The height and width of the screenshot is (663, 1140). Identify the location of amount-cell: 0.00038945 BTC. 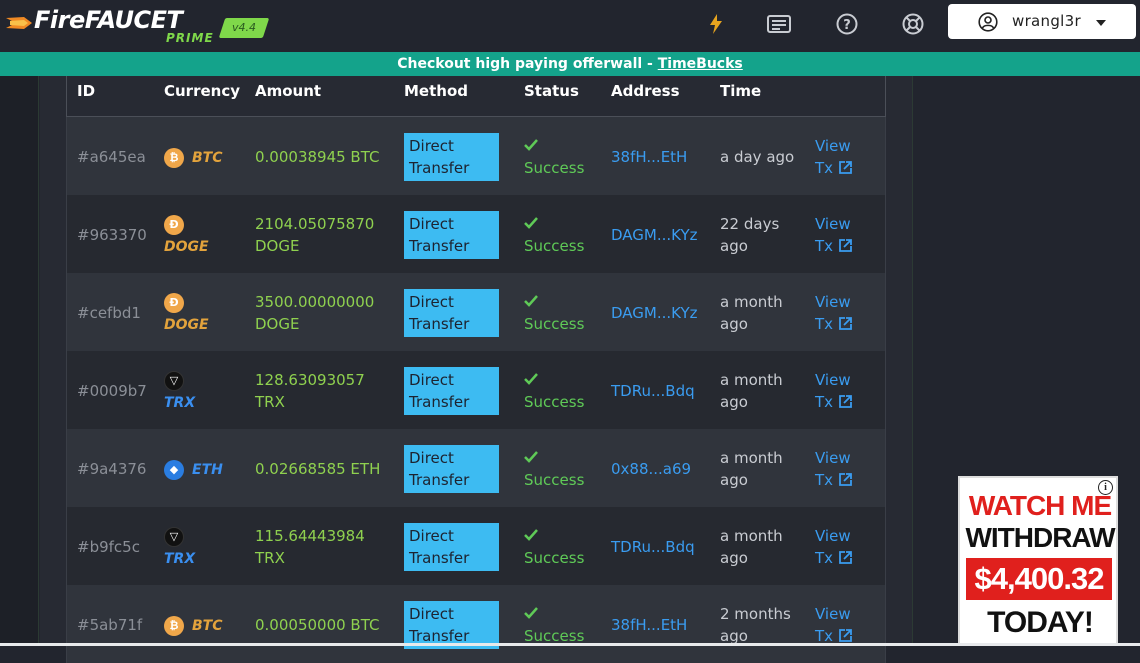
(317, 157).